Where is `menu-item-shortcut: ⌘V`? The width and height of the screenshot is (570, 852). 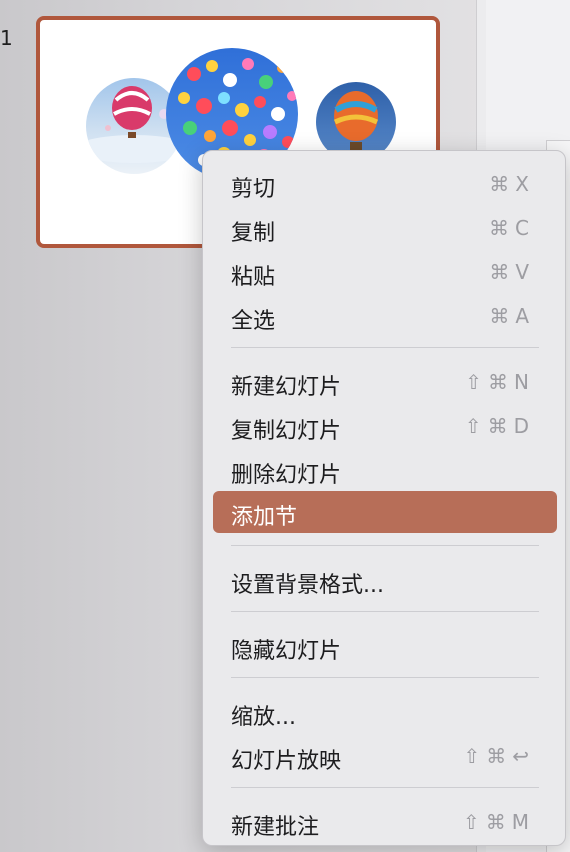
menu-item-shortcut: ⌘V is located at coordinates (512, 272).